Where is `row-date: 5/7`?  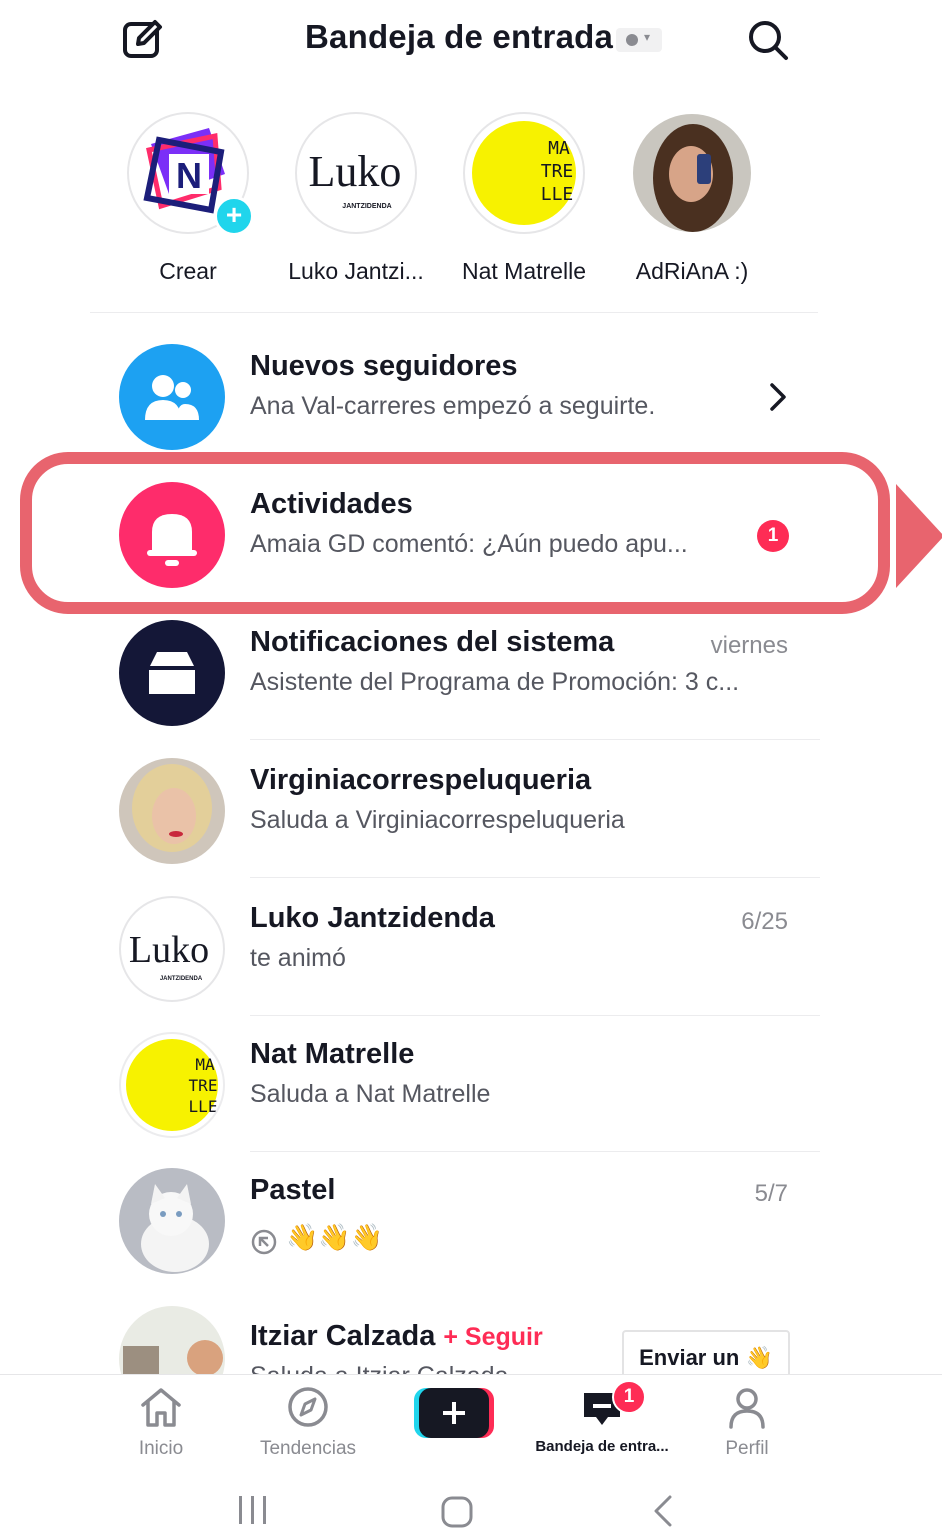
row-date: 5/7 is located at coordinates (771, 1193).